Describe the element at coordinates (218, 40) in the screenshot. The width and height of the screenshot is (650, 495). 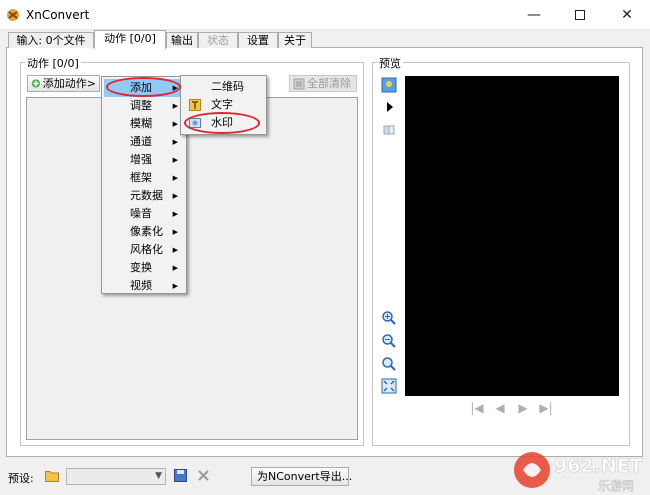
I see `tab-status: 状态` at that location.